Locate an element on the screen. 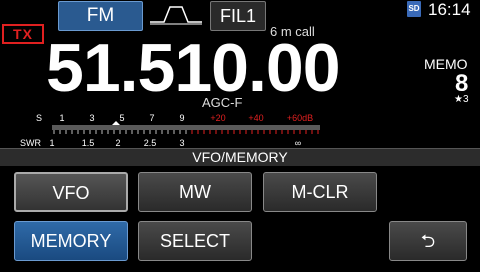  back-arrow-icon: ⮌ is located at coordinates (428, 241).